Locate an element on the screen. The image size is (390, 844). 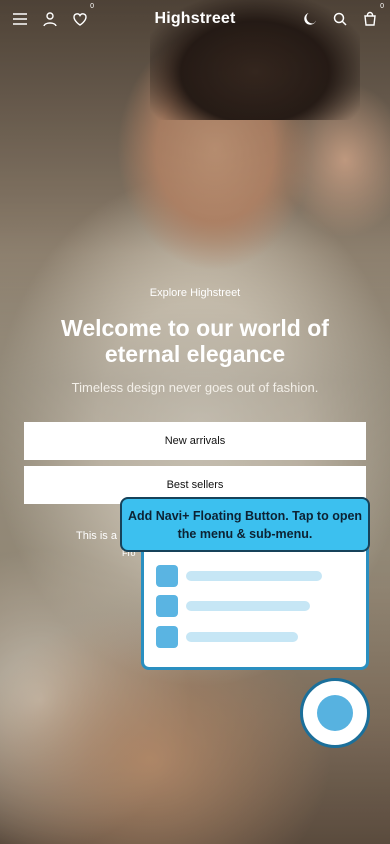
cart-count: 0 is located at coordinates (382, 6).